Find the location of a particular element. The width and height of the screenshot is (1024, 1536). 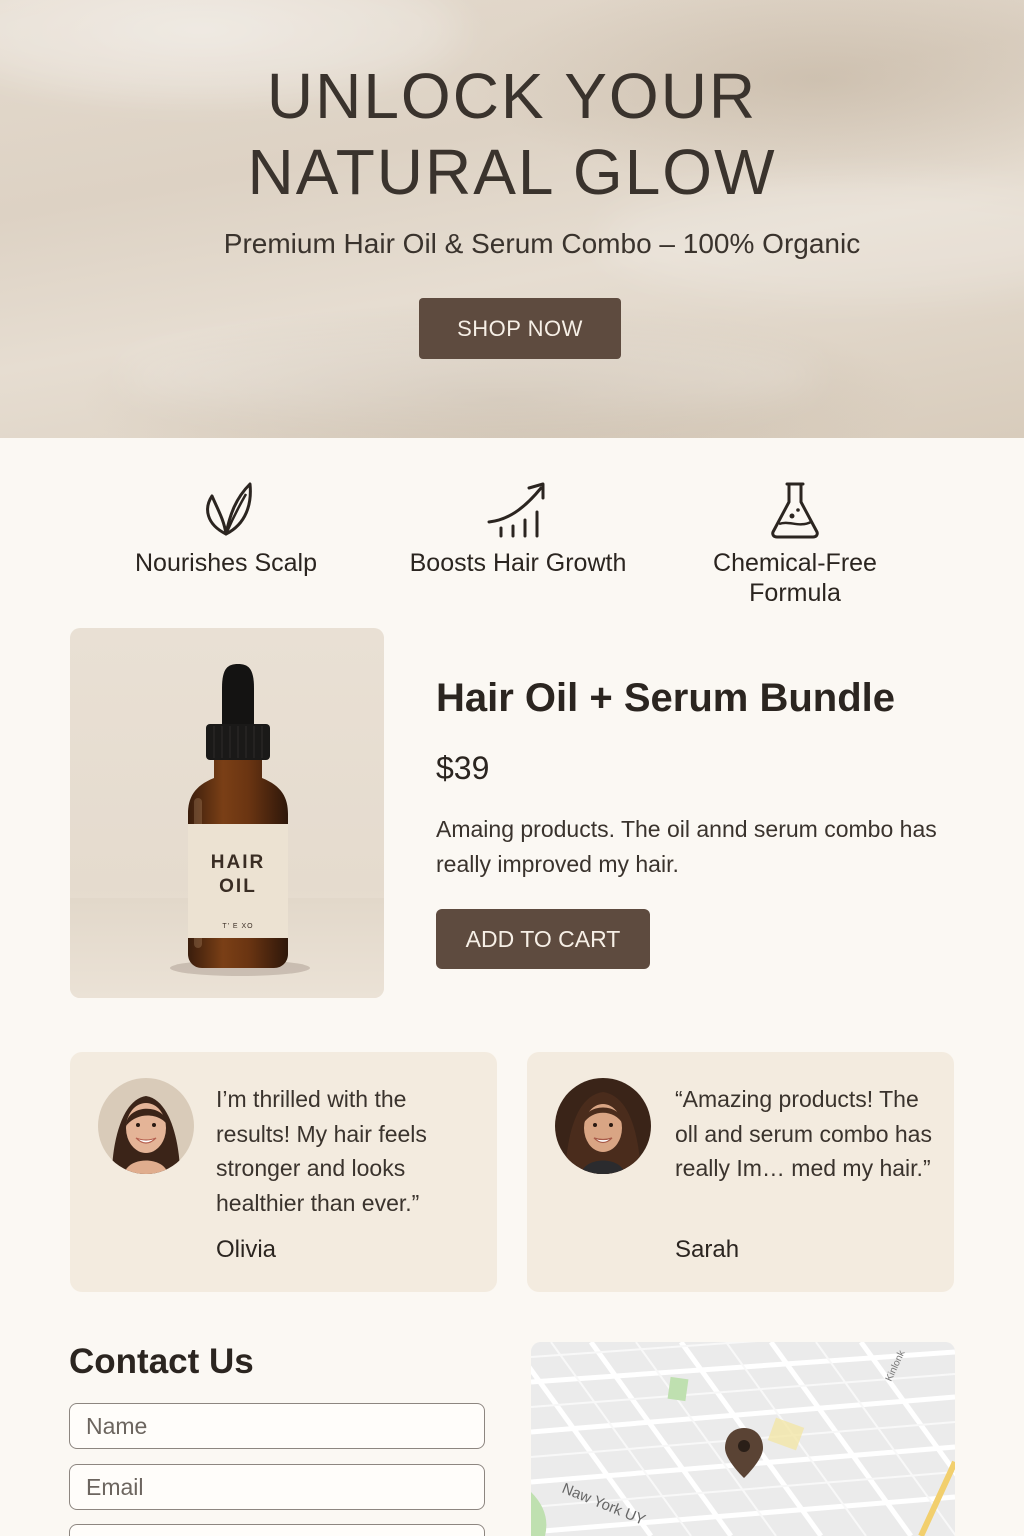

message-field is located at coordinates (277, 1530).